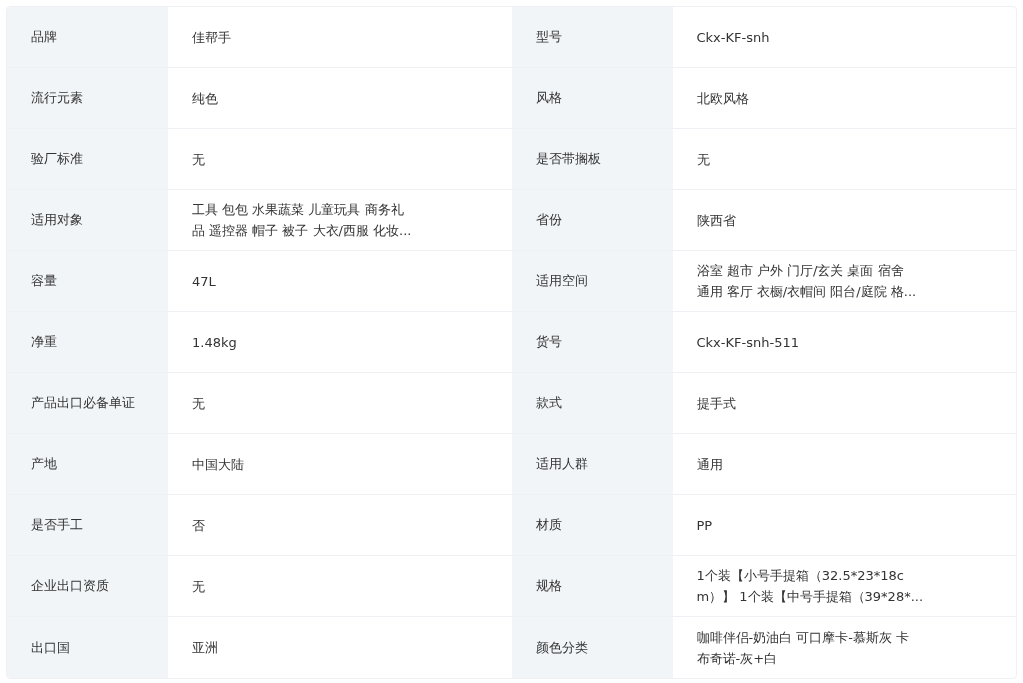  What do you see at coordinates (87, 37) in the screenshot?
I see `attribute-name: 品牌` at bounding box center [87, 37].